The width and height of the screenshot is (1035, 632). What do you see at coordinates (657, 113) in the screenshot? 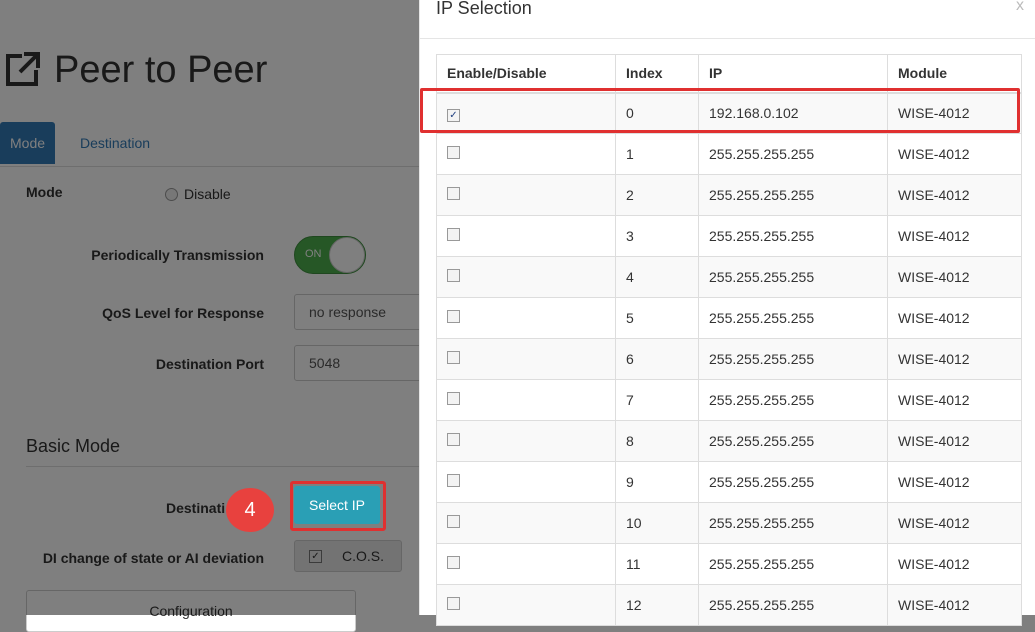
I see `index-cell: 0` at bounding box center [657, 113].